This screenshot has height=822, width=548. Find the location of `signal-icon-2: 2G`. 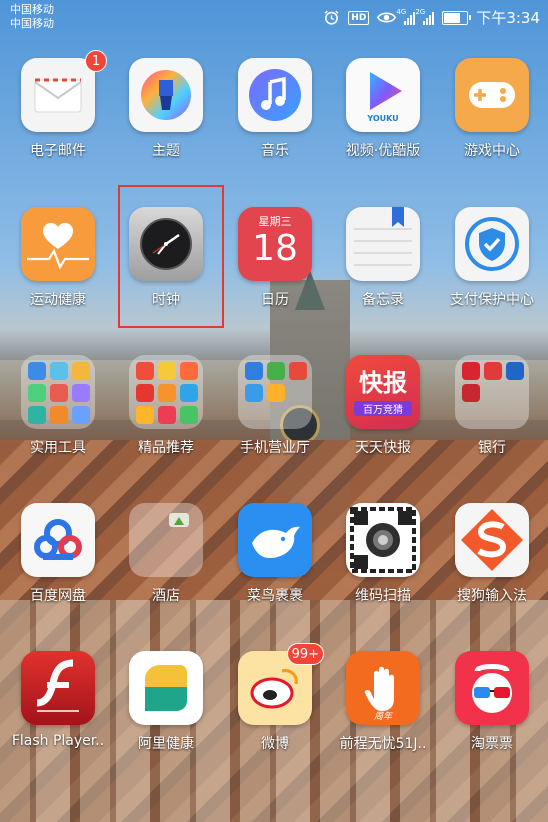

signal-icon-2: 2G is located at coordinates (425, 16).